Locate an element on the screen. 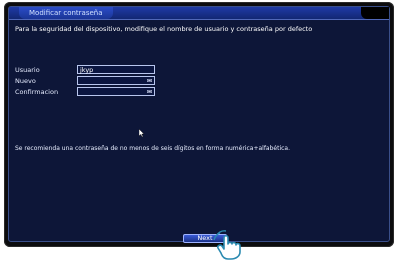  username-label: Usuario is located at coordinates (27, 70).